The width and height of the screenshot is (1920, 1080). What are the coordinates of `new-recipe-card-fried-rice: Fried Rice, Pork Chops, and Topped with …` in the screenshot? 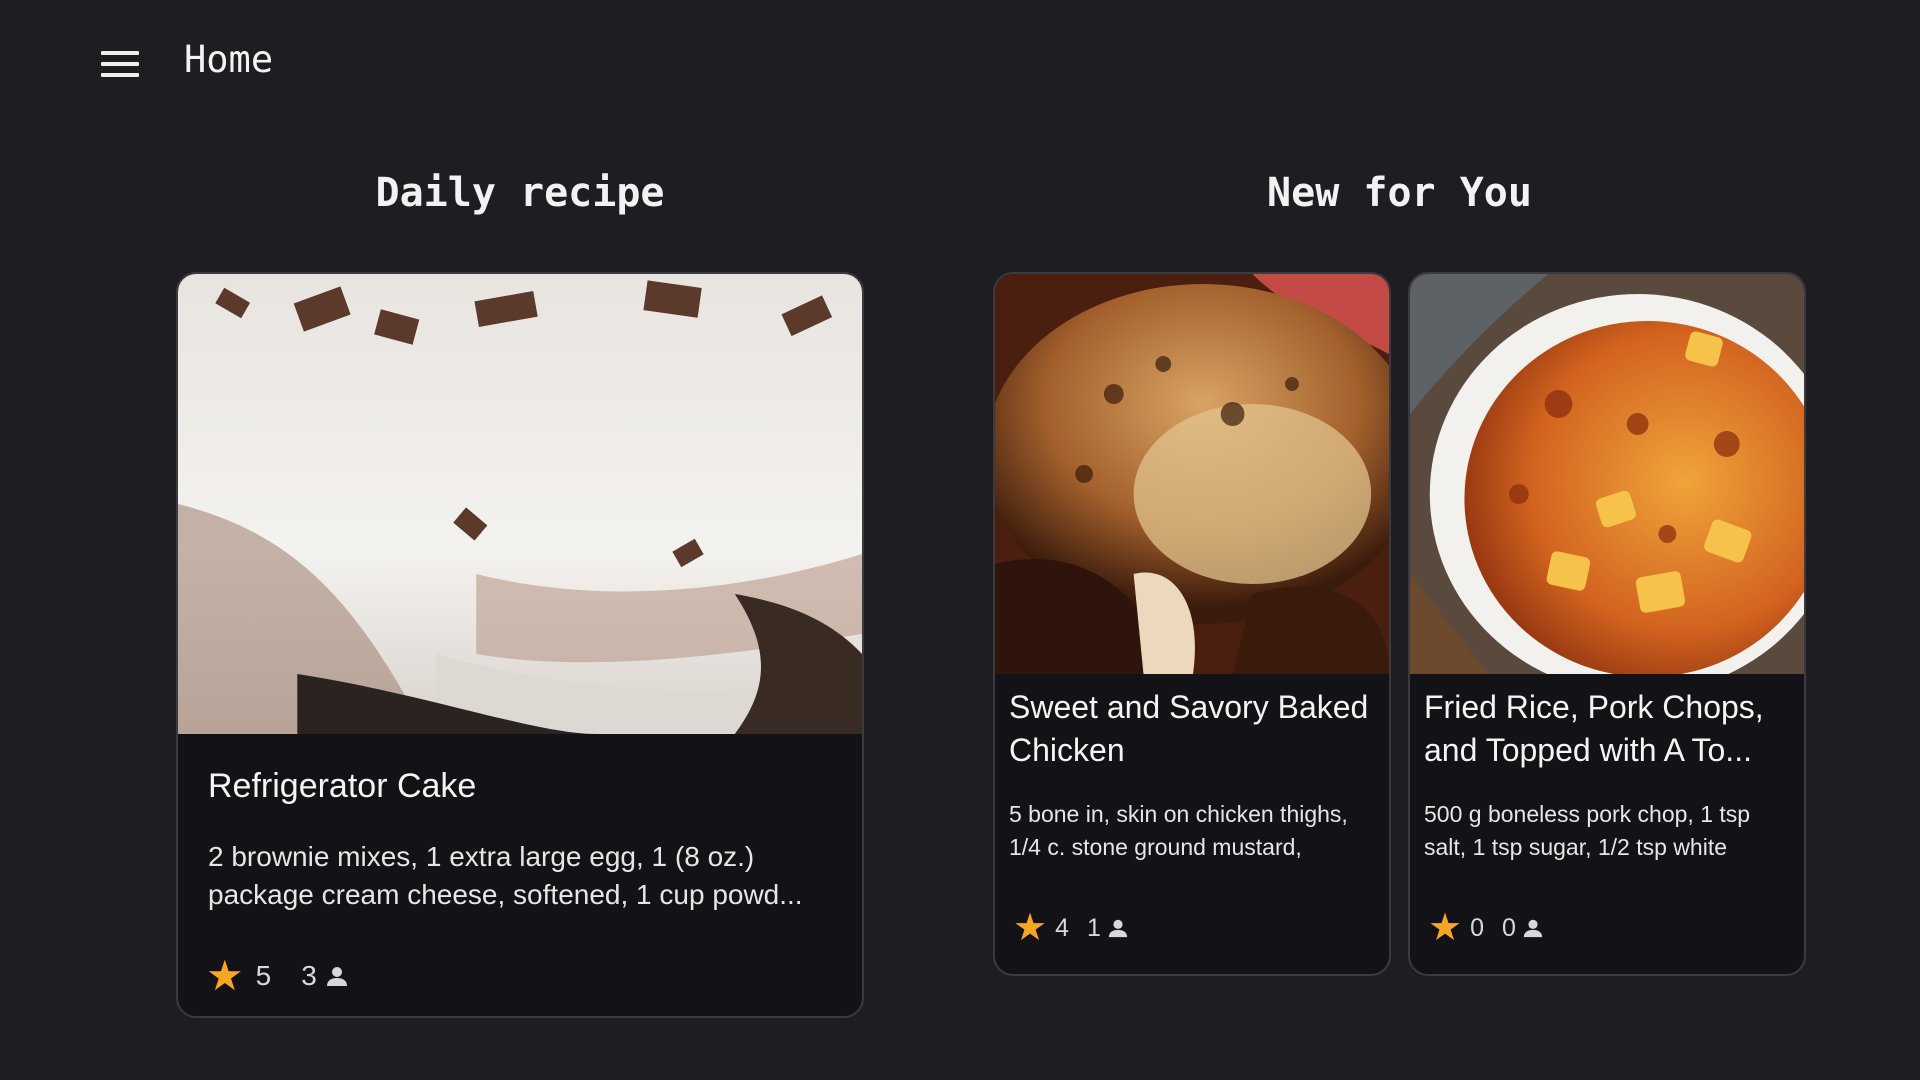 It's located at (1607, 624).